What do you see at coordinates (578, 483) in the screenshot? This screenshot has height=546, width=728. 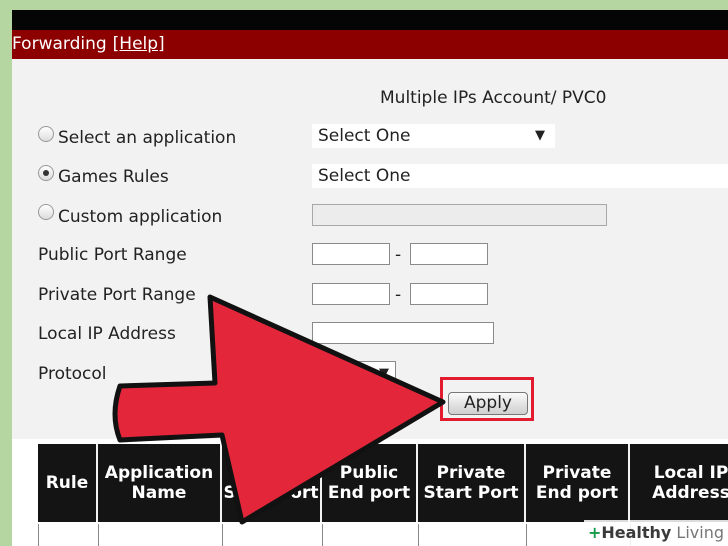 I see `table-header-private-end-port: Private End port` at bounding box center [578, 483].